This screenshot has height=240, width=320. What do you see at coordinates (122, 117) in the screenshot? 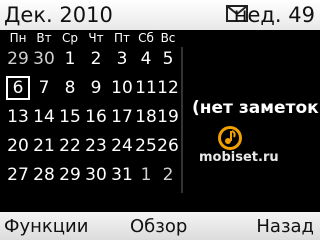
I see `calendar-day: 17` at bounding box center [122, 117].